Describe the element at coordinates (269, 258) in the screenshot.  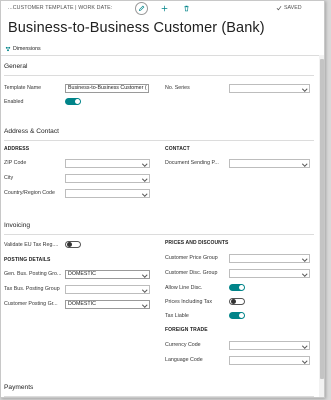
I see `customer-price-group-select` at that location.